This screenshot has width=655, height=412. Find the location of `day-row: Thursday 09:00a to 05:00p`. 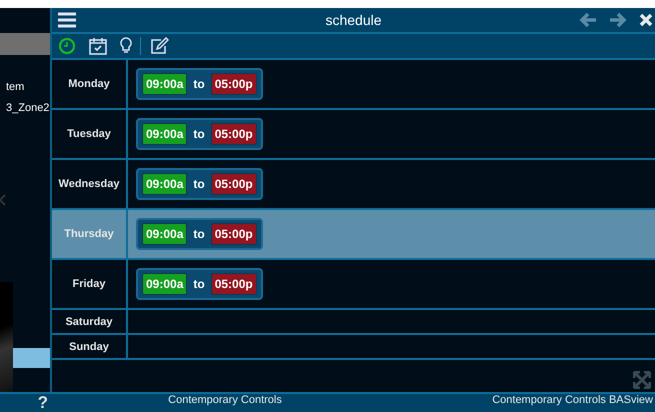

day-row: Thursday 09:00a to 05:00p is located at coordinates (353, 235).